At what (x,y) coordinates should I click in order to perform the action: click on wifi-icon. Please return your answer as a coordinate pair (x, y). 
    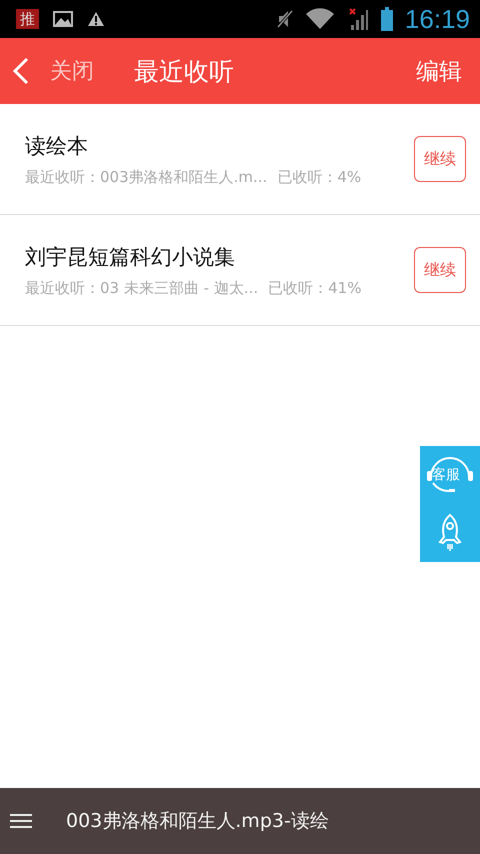
    Looking at the image, I should click on (319, 19).